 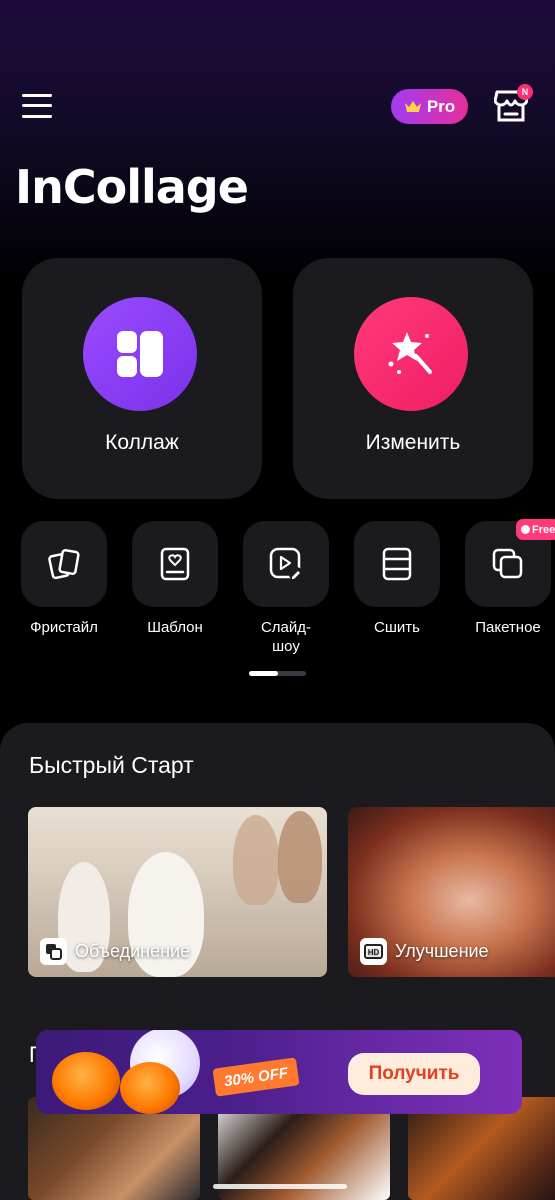 I want to click on get-offer-button: Получить, so click(x=414, y=1074).